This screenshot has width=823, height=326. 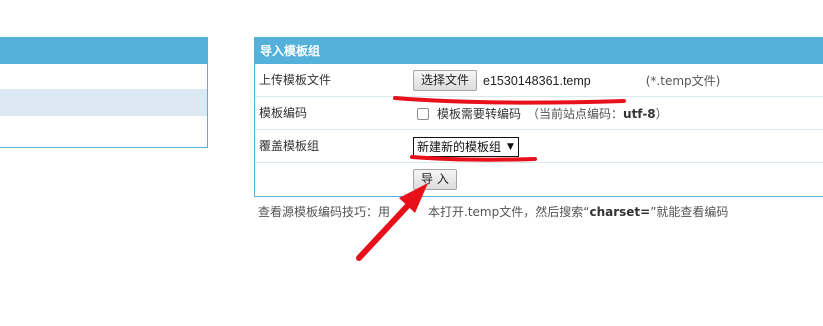 I want to click on overwrite-field: 新建新的模板组 ▼, so click(x=466, y=146).